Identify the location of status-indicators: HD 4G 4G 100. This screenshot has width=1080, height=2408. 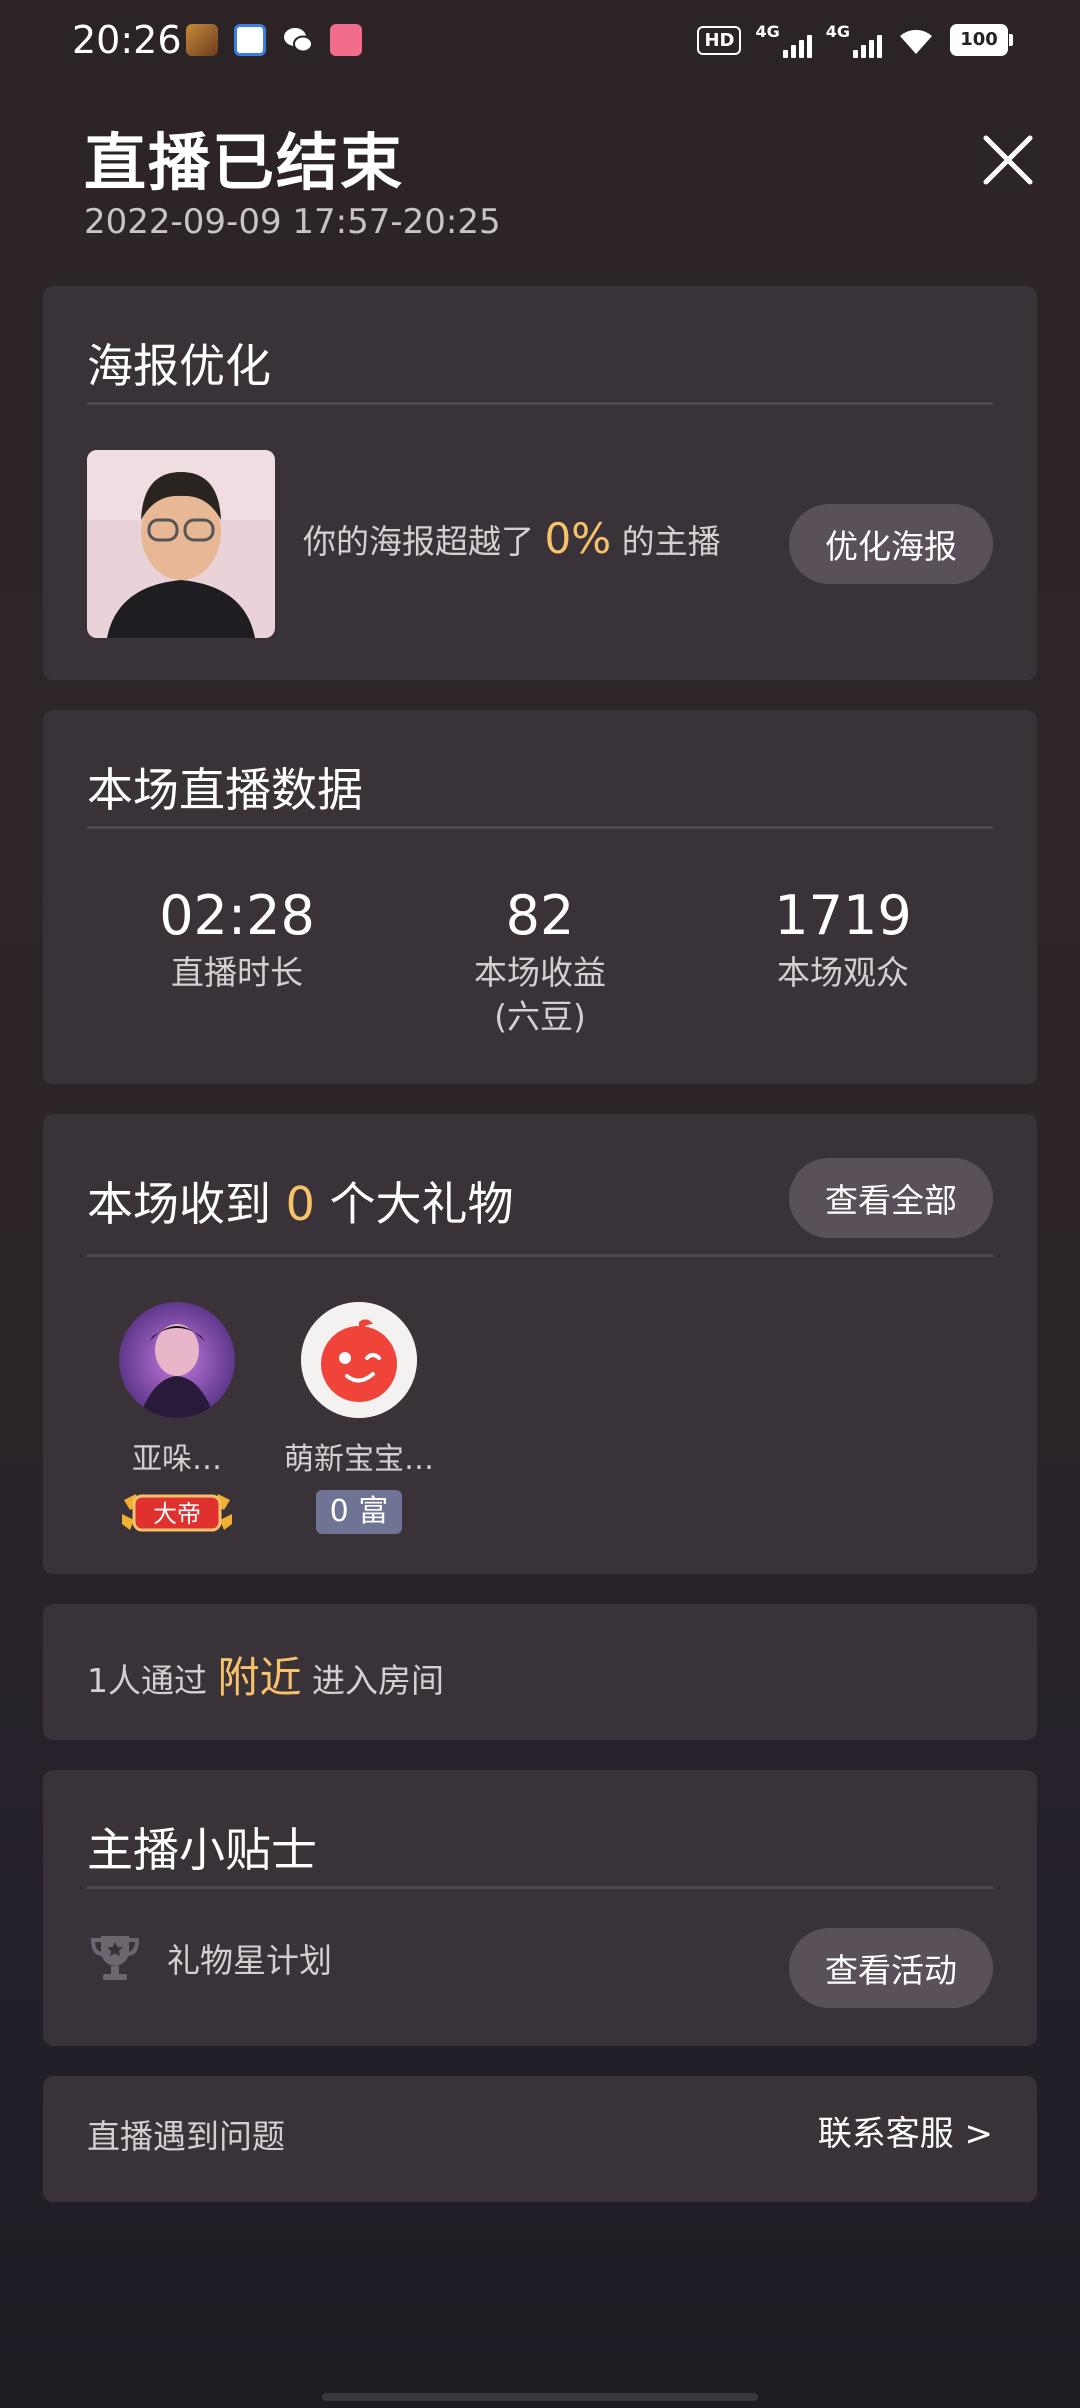
(855, 40).